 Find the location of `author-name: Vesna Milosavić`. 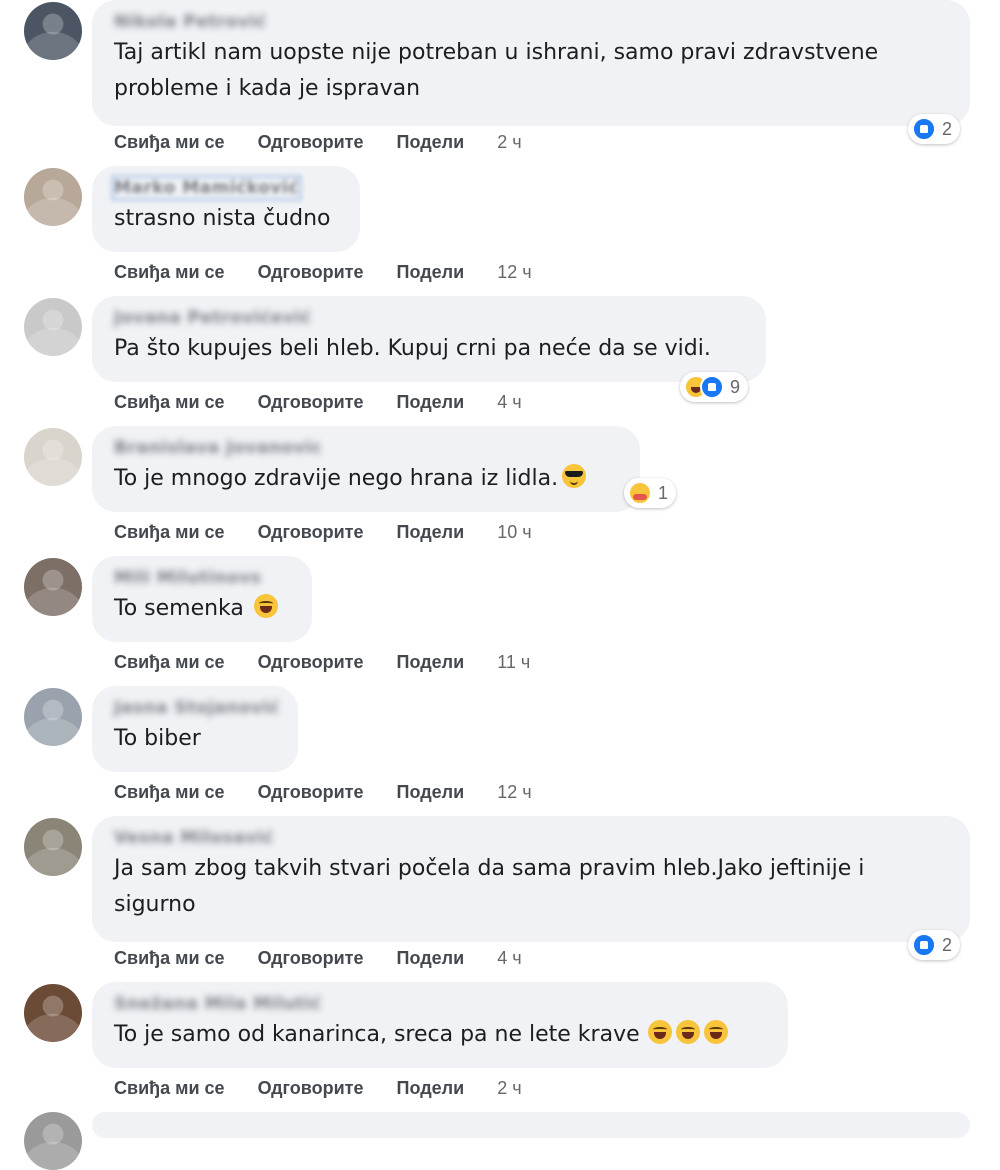

author-name: Vesna Milosavić is located at coordinates (194, 838).